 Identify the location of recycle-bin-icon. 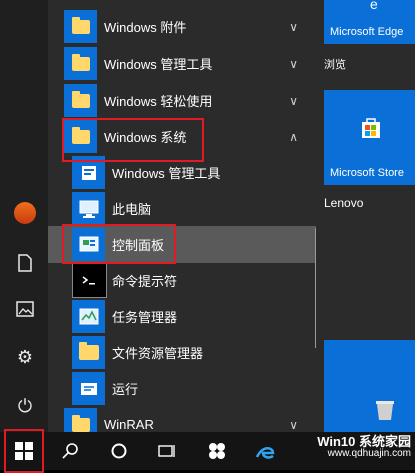
(385, 410).